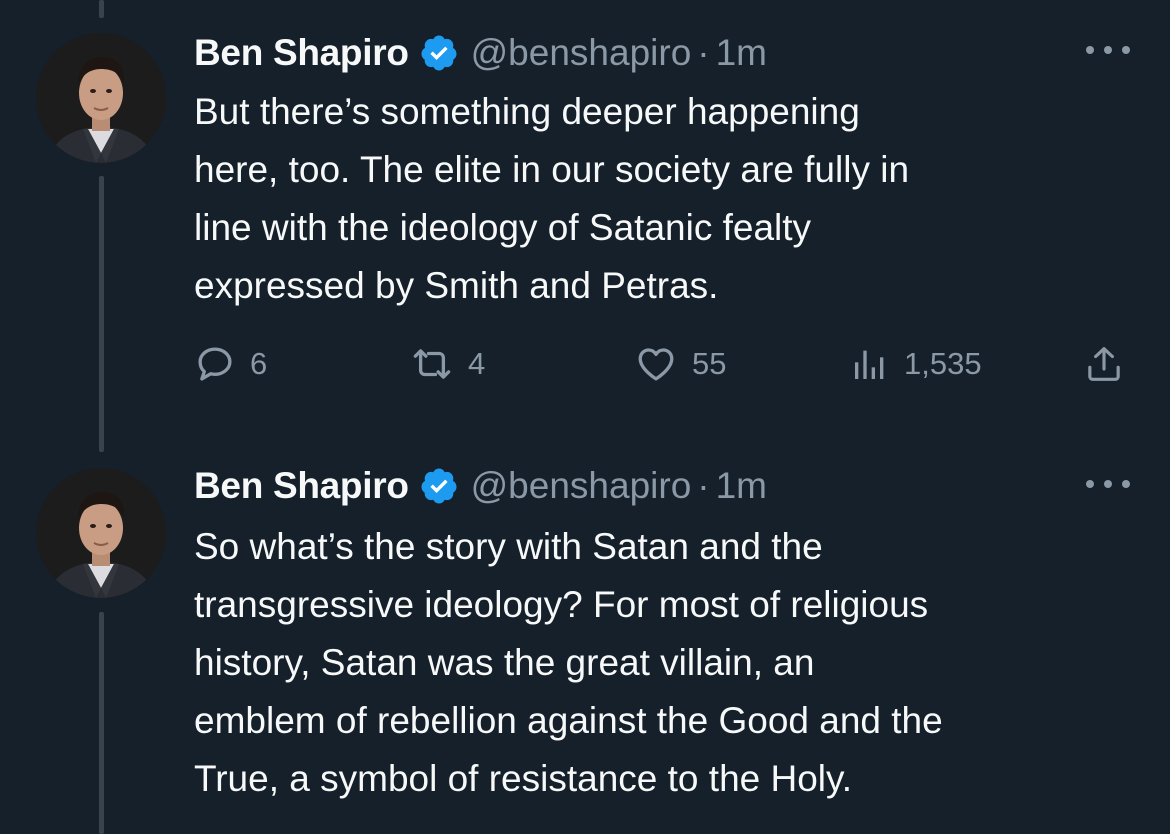 The image size is (1170, 834). I want to click on views-button: 1,535, so click(916, 364).